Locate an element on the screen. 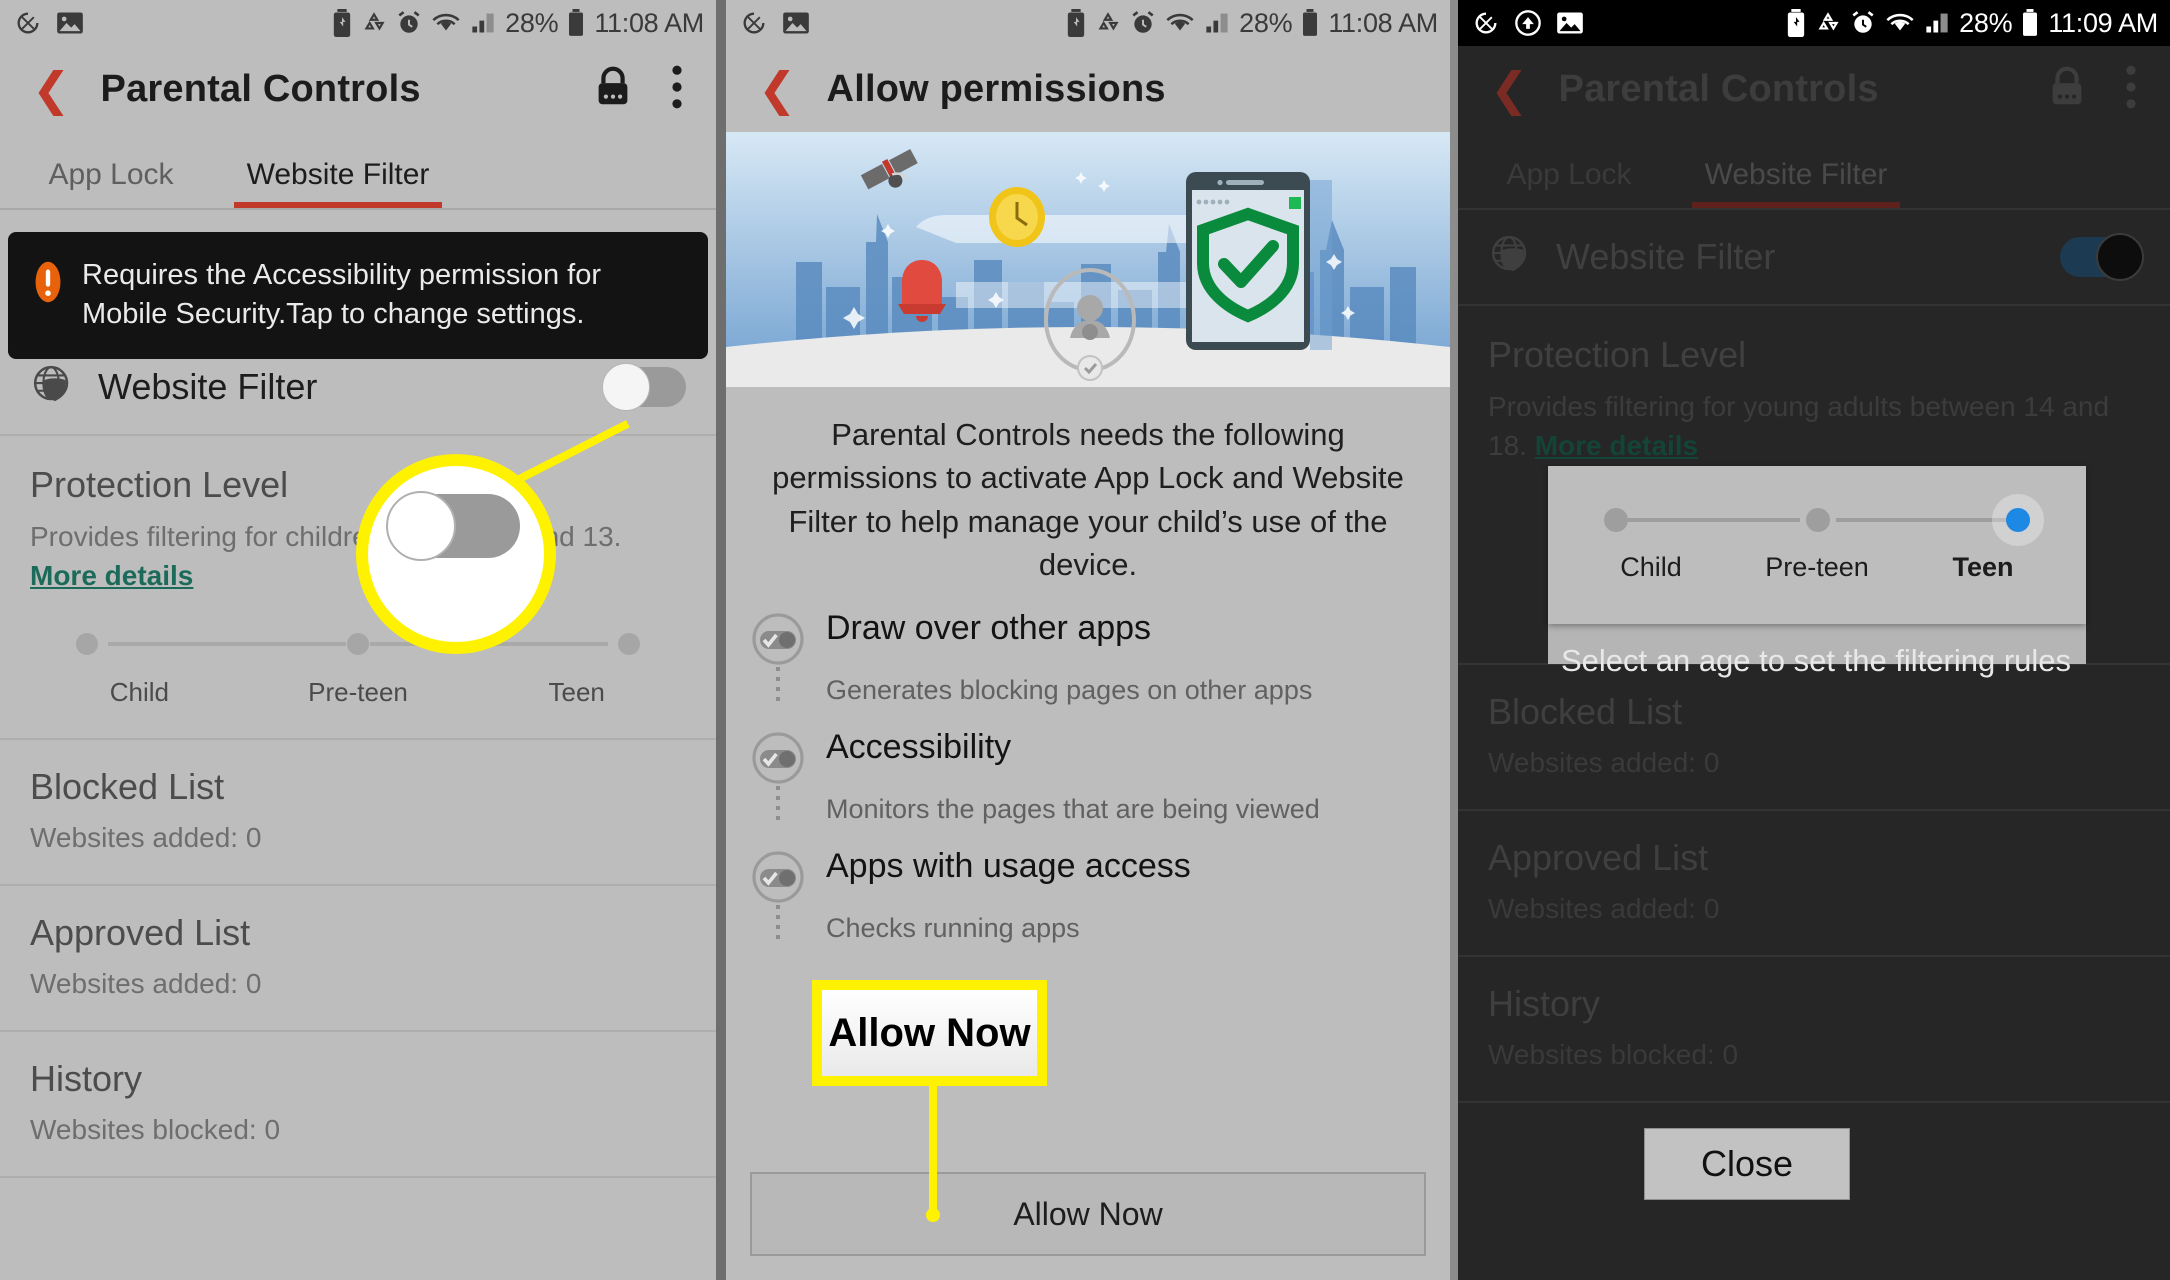 This screenshot has width=2170, height=1280. permission-row: Apps with usage access is located at coordinates (1088, 875).